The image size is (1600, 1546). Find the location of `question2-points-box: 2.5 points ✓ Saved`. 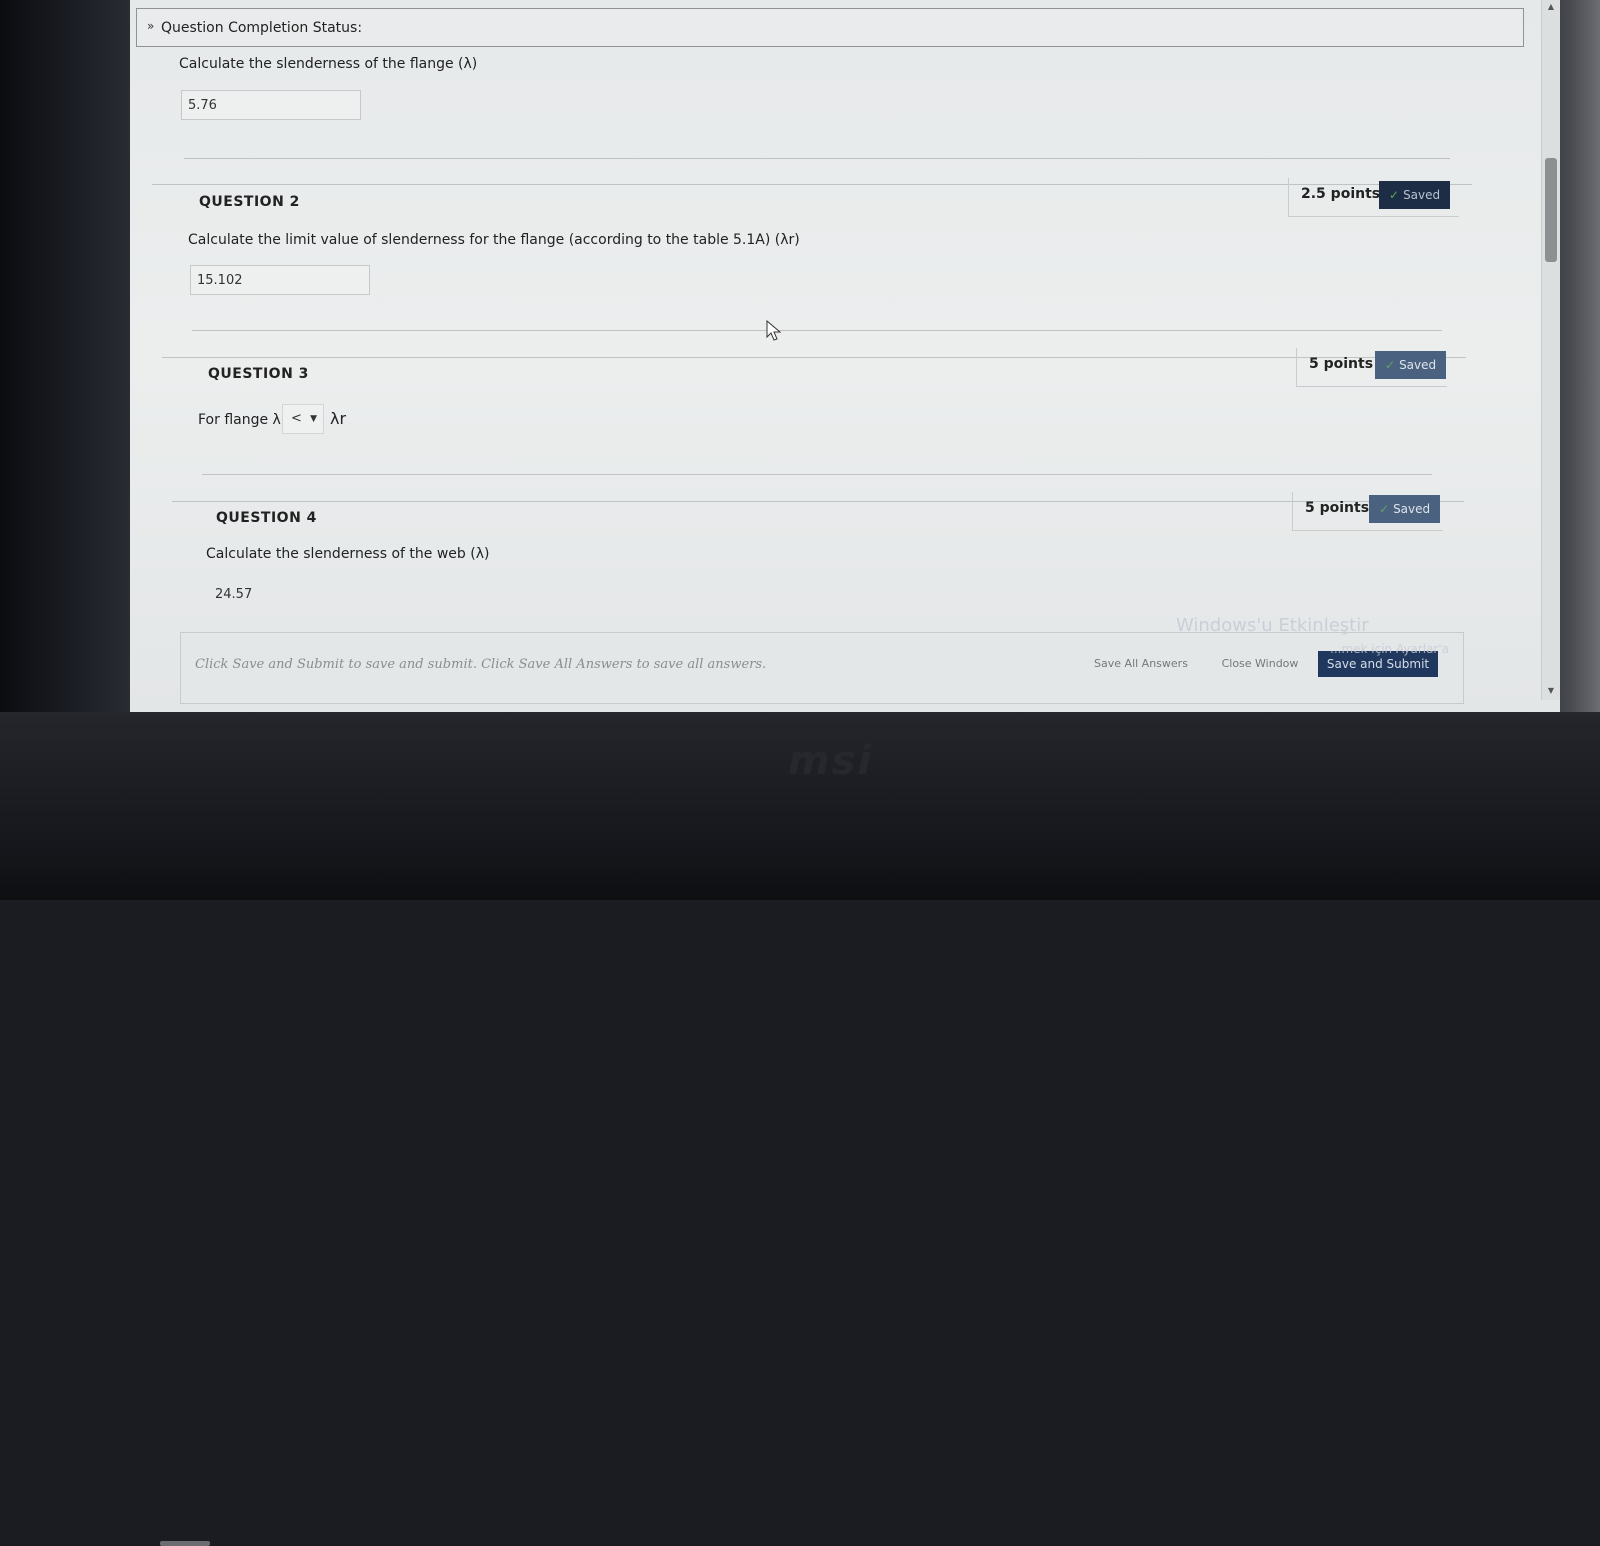

question2-points-box: 2.5 points ✓ Saved is located at coordinates (1373, 197).